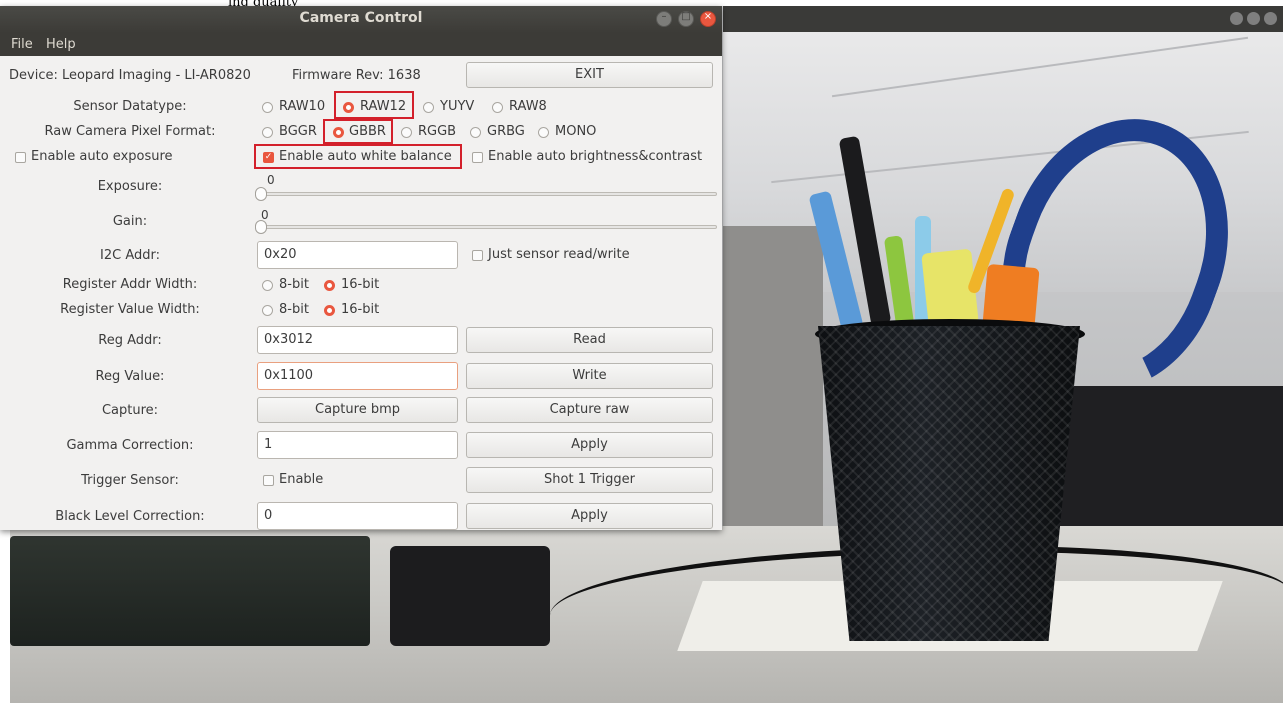  Describe the element at coordinates (267, 310) in the screenshot. I see `radio-value-8bit` at that location.